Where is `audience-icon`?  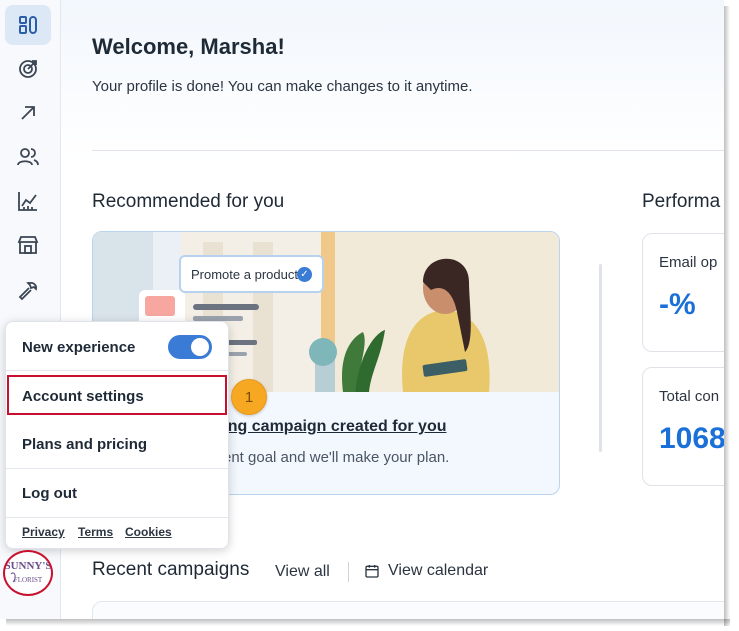
audience-icon is located at coordinates (28, 157).